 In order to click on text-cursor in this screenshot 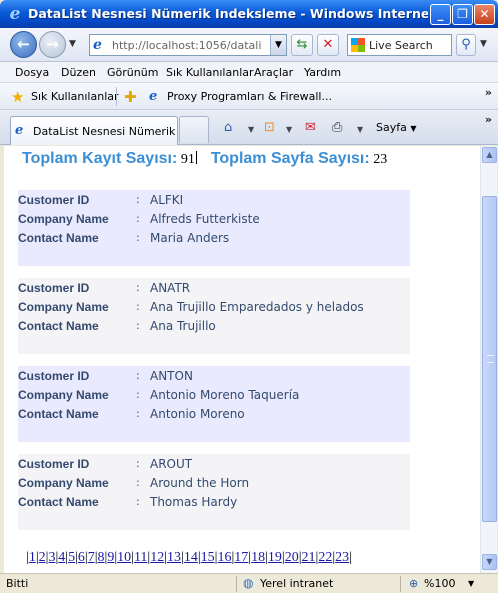, I will do `click(196, 157)`.